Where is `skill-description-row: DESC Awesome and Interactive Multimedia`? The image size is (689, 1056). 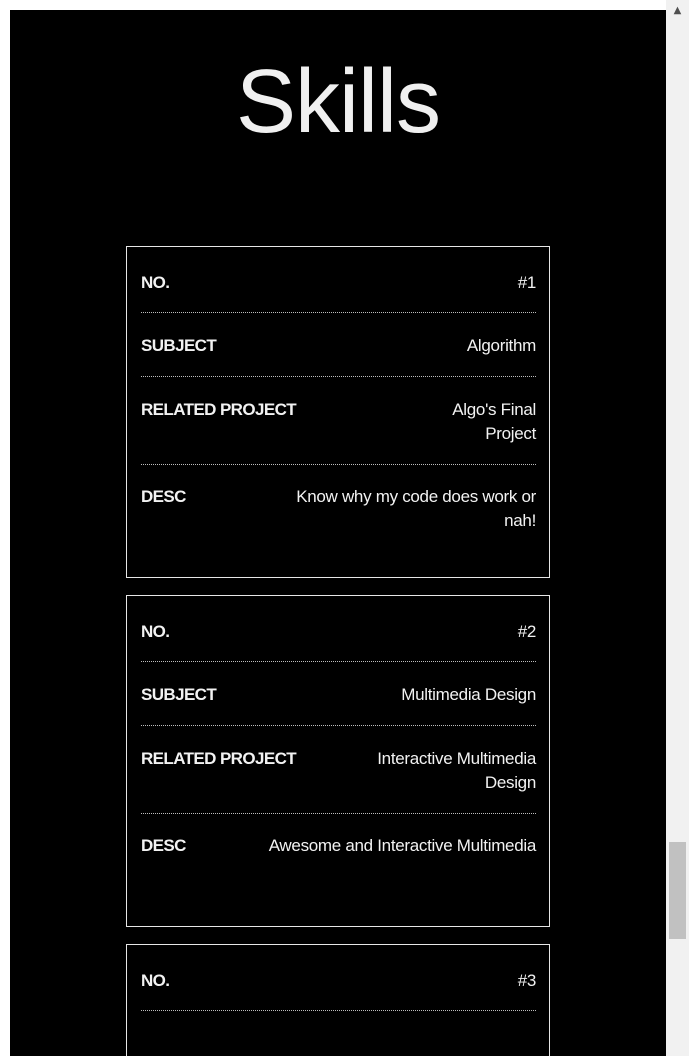
skill-description-row: DESC Awesome and Interactive Multimedia is located at coordinates (338, 870).